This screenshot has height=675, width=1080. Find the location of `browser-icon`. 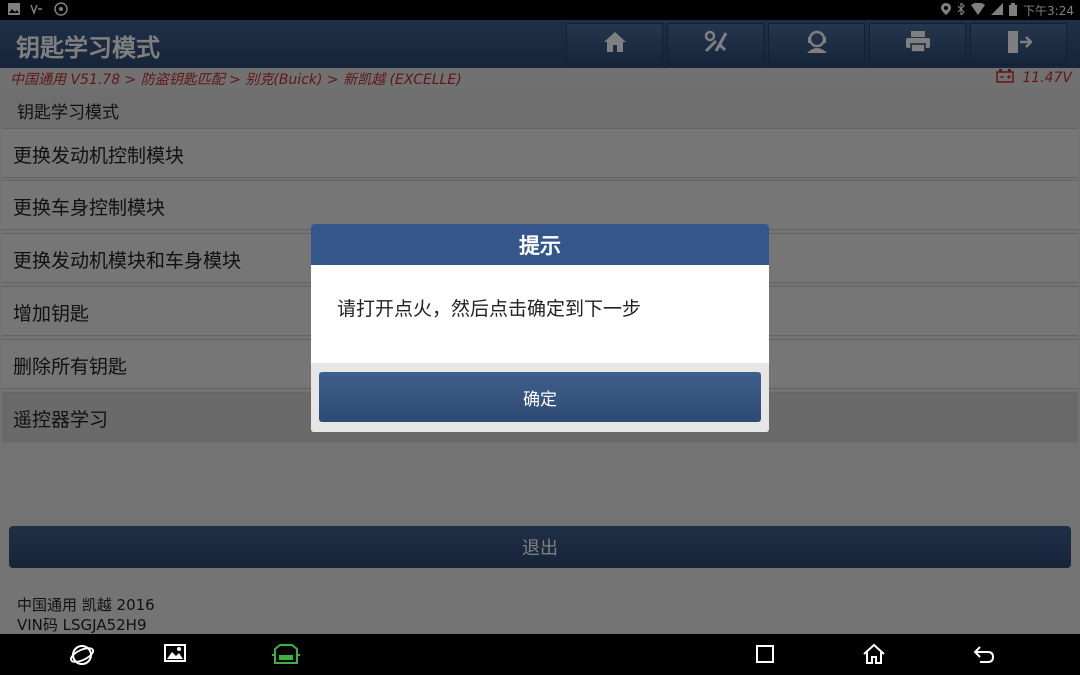

browser-icon is located at coordinates (82, 655).